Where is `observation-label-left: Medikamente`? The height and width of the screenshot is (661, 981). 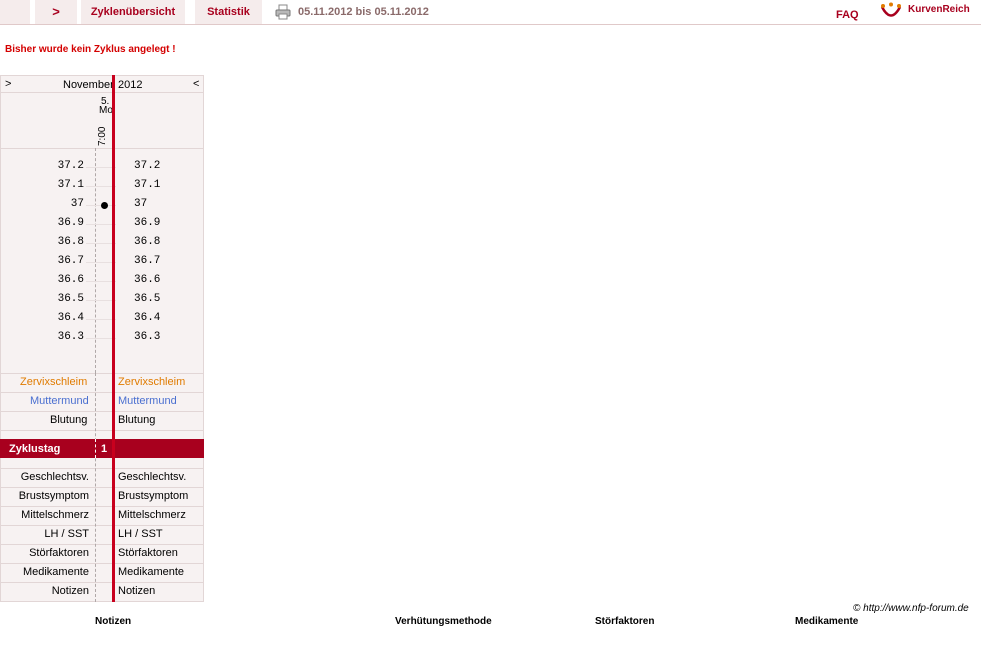
observation-label-left: Medikamente is located at coordinates (55, 572).